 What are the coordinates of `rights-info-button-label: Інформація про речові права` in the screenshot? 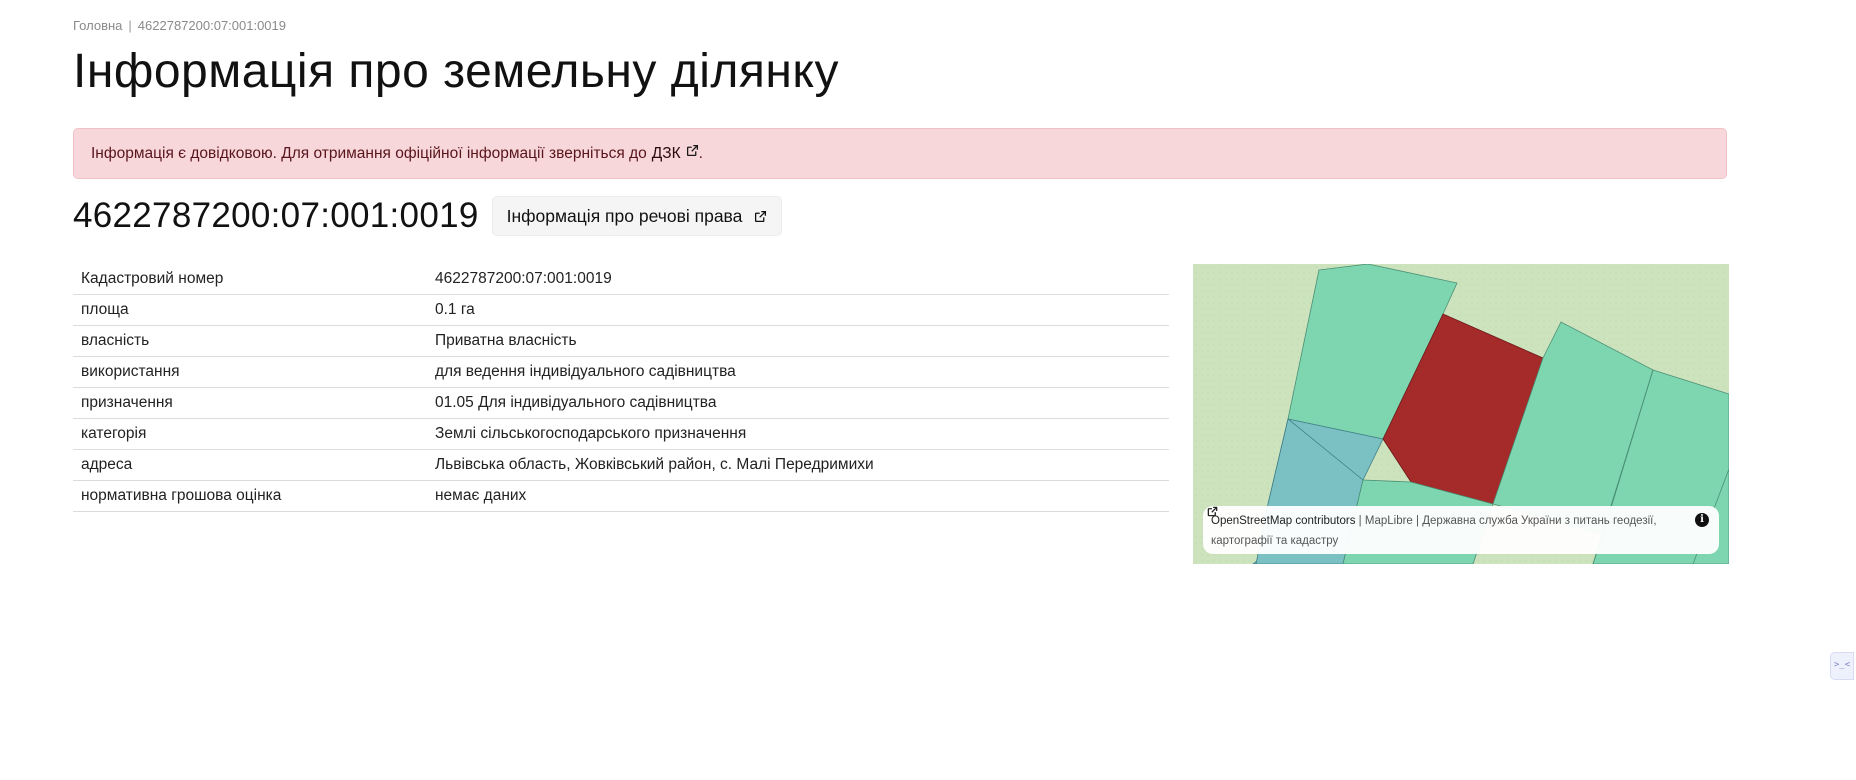 It's located at (624, 215).